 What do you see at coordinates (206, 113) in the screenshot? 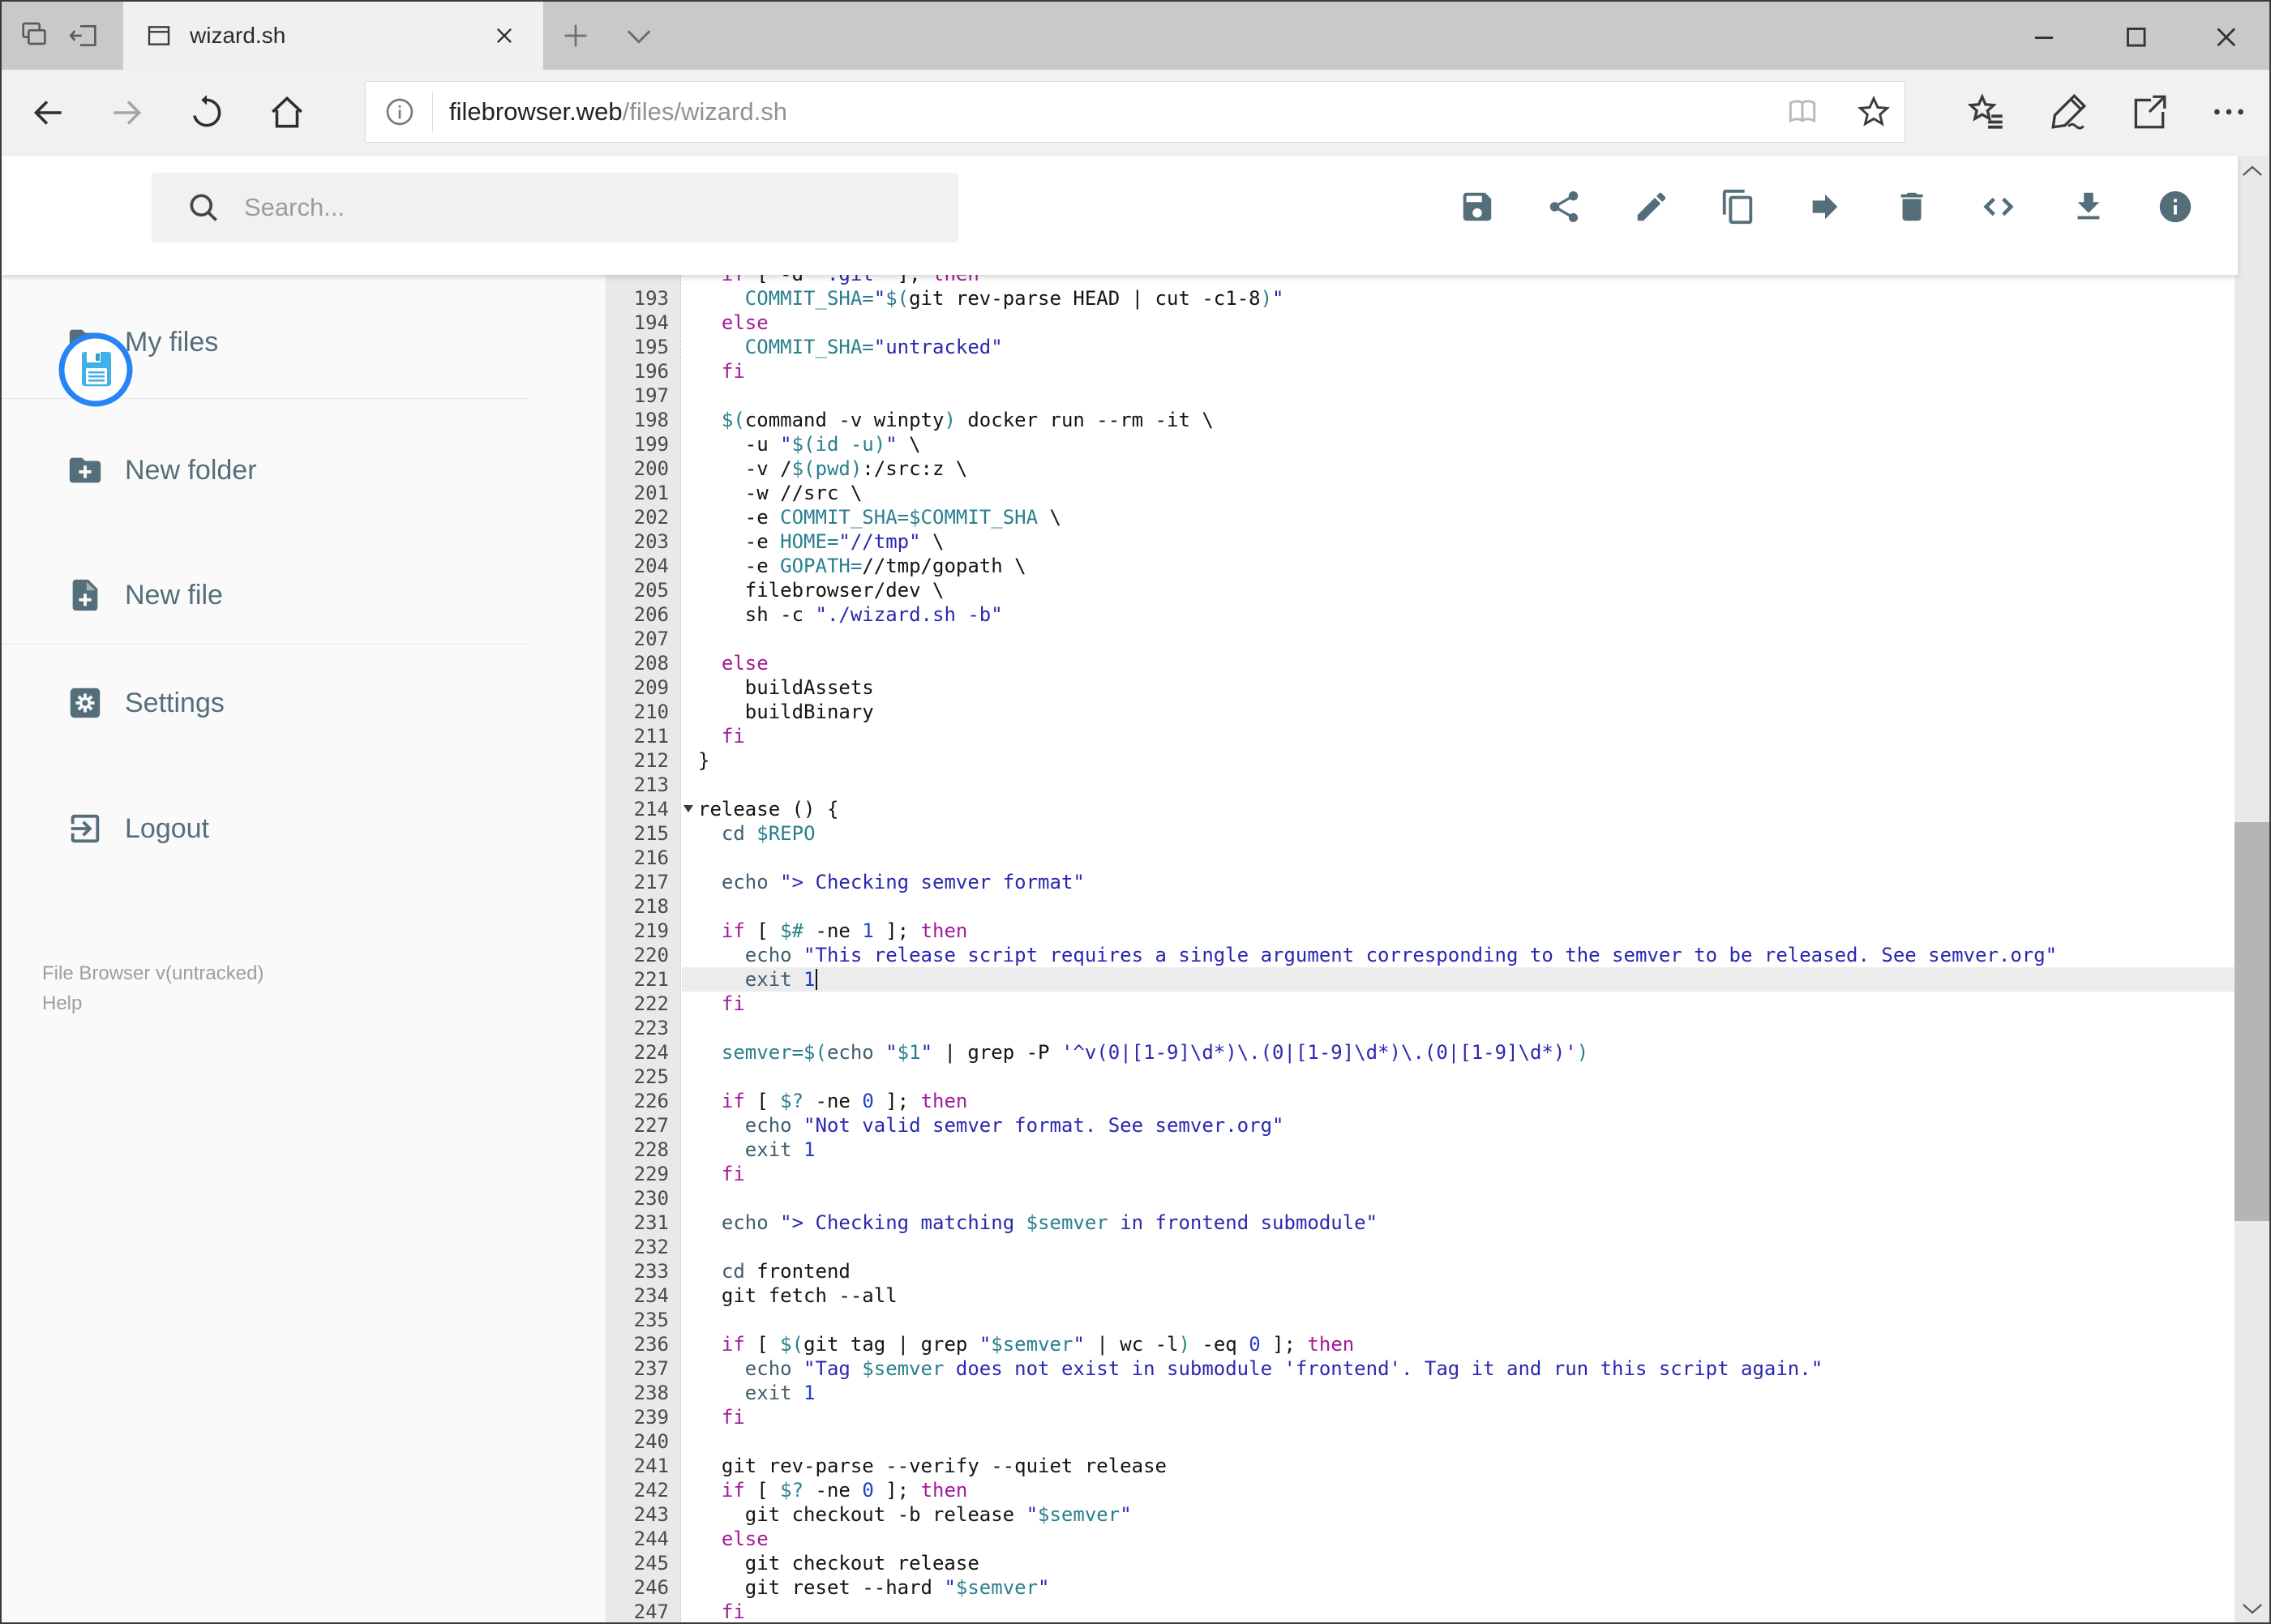
I see `refresh-icon` at bounding box center [206, 113].